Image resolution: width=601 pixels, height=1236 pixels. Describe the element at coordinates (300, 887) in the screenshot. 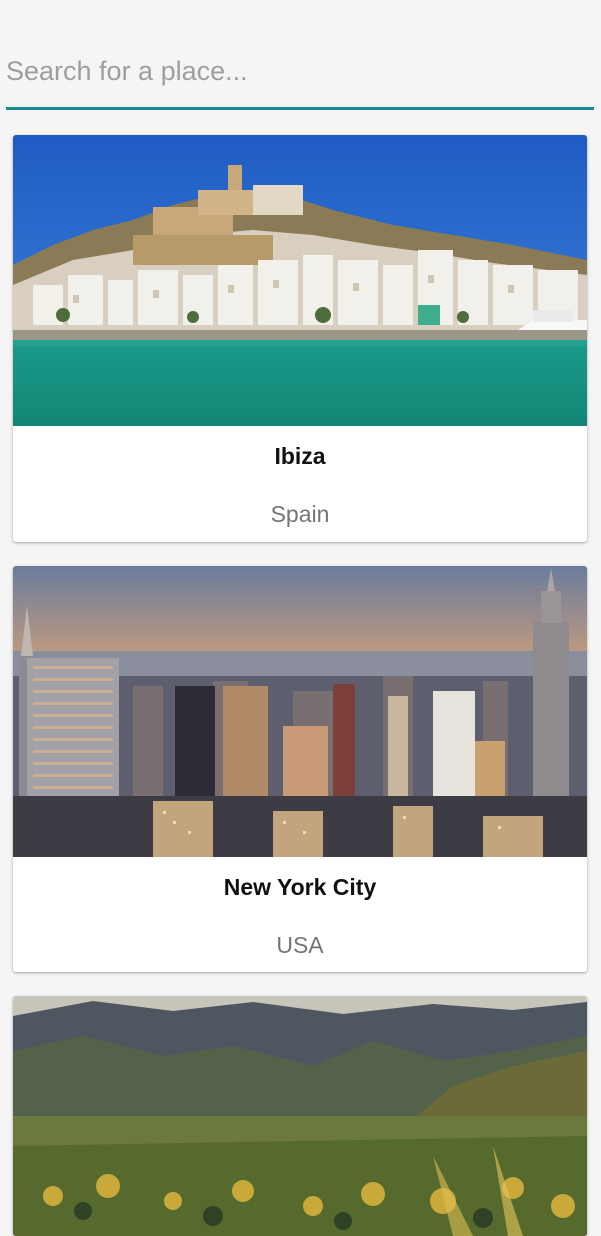

I see `place-name: New York City` at that location.